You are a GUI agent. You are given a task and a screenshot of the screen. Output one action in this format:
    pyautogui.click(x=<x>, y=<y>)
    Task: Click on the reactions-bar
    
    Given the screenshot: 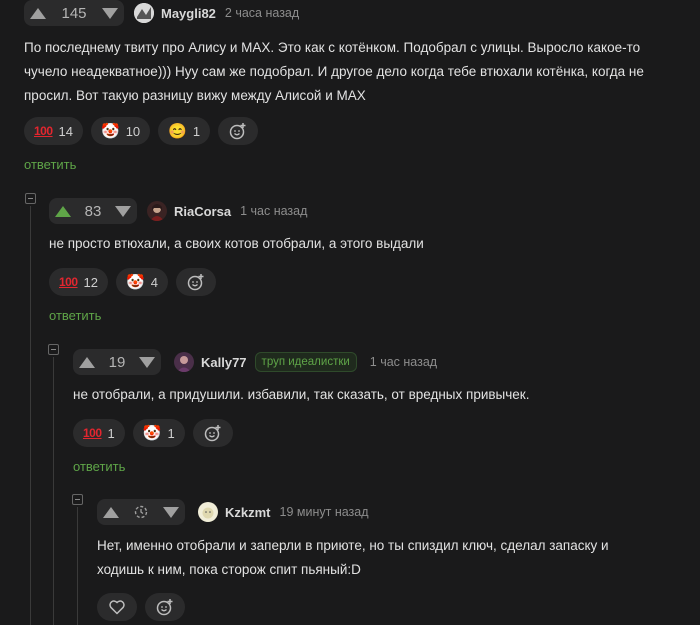 What is the action you would take?
    pyautogui.click(x=141, y=607)
    